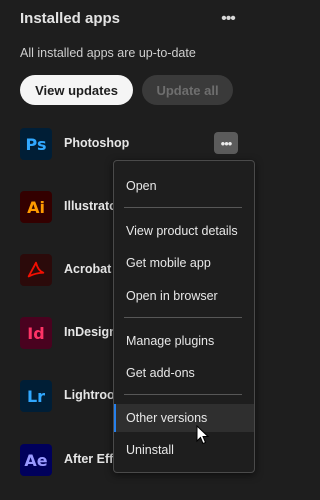  I want to click on update-status-text: All installed apps are up-to-date, so click(108, 53).